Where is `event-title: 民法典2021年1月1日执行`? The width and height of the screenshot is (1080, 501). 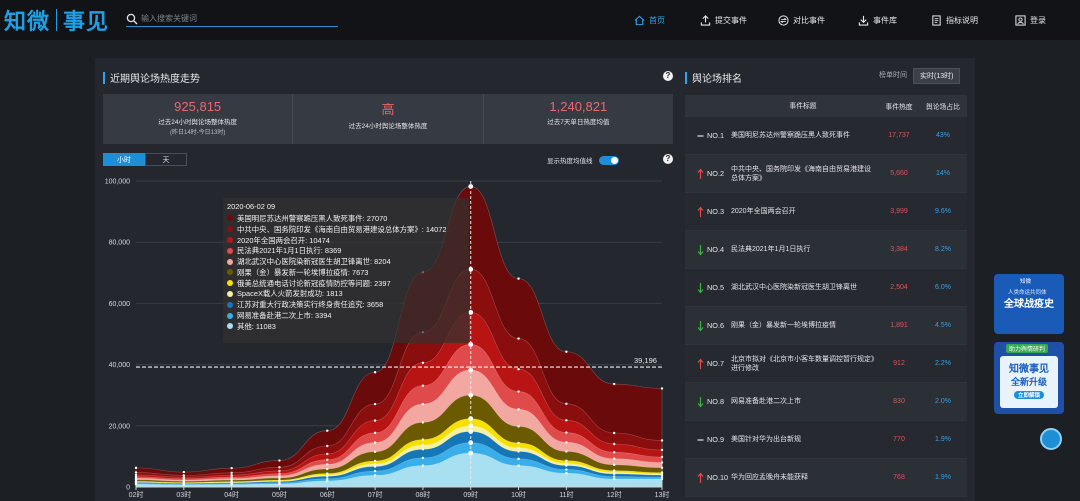 event-title: 民法典2021年1月1日执行 is located at coordinates (805, 249).